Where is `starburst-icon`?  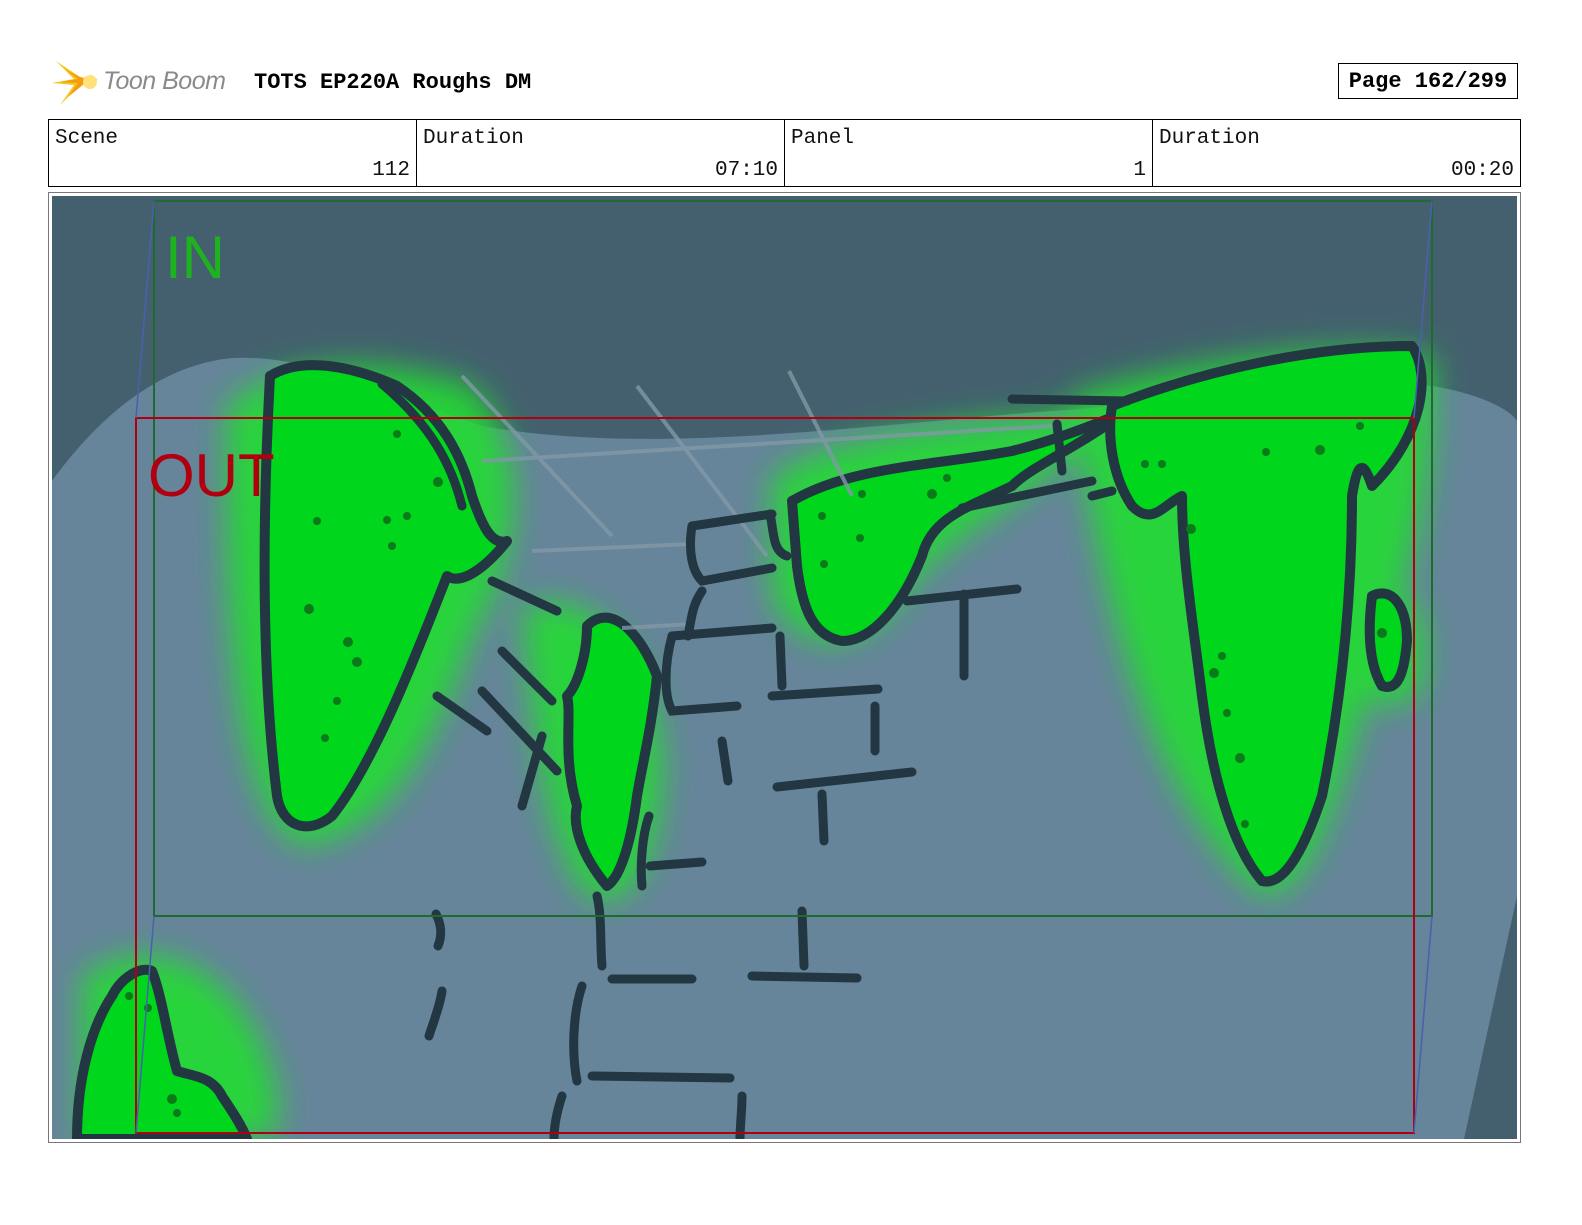 starburst-icon is located at coordinates (75, 83).